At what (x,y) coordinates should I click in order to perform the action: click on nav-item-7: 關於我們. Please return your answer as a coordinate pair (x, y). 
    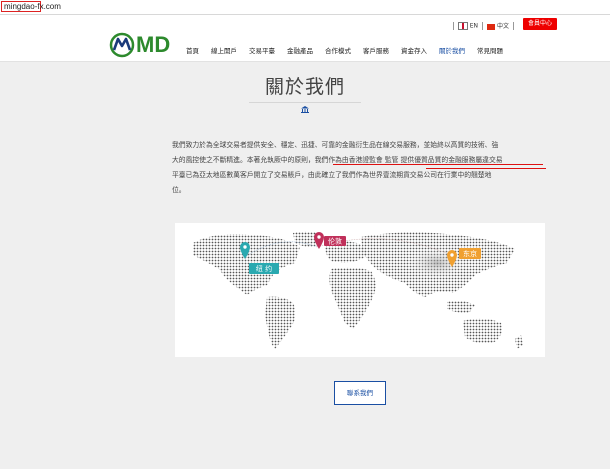
    Looking at the image, I should click on (452, 50).